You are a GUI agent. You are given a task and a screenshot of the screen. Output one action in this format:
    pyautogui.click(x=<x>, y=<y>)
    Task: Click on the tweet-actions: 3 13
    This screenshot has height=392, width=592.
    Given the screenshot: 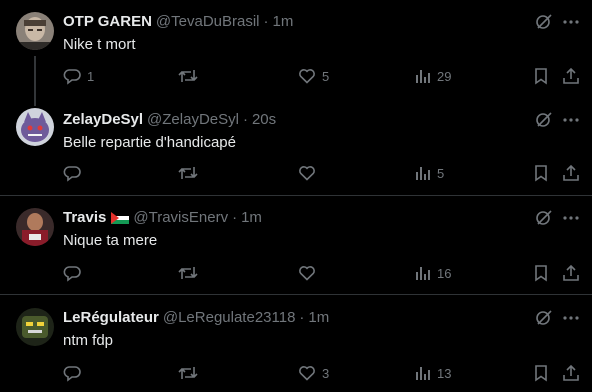 What is the action you would take?
    pyautogui.click(x=296, y=373)
    